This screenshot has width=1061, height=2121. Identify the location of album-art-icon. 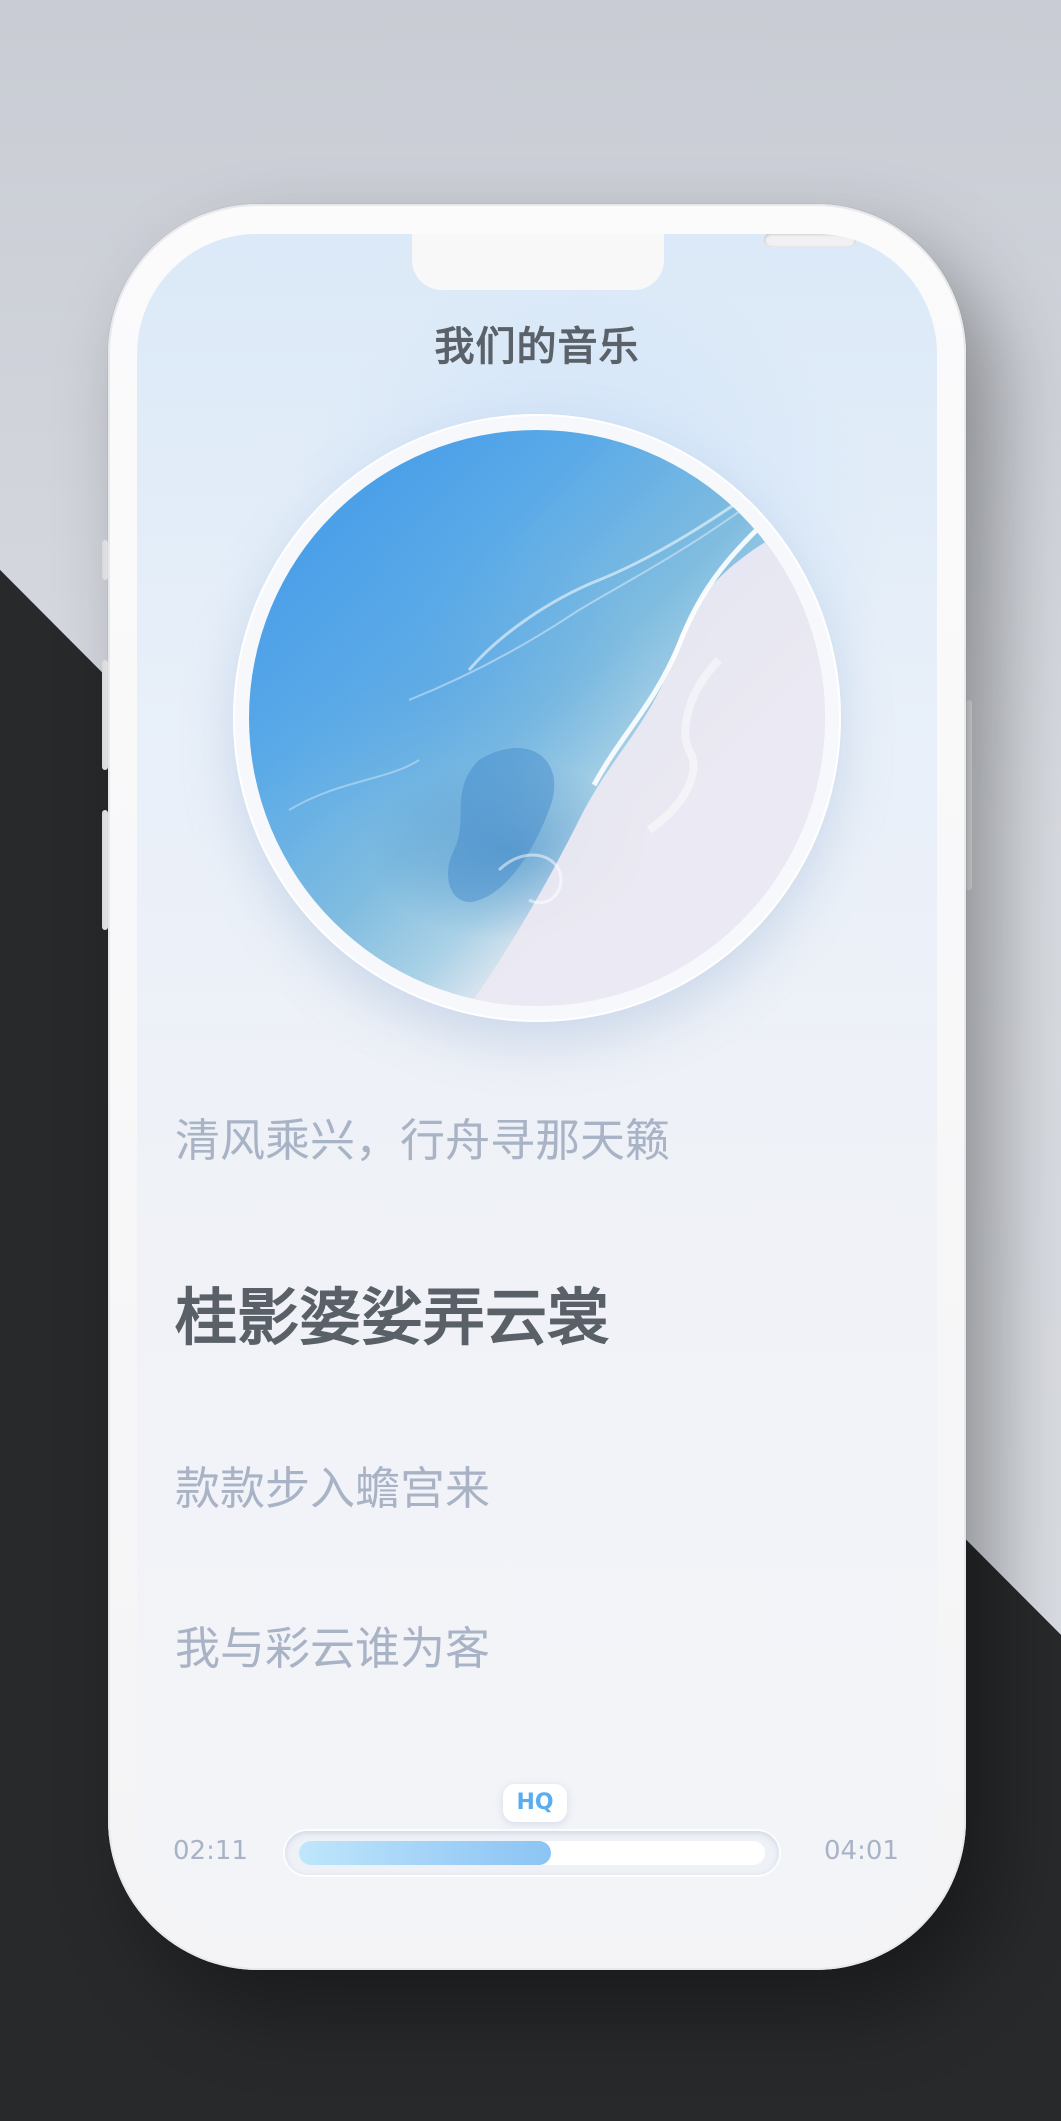
(537, 718).